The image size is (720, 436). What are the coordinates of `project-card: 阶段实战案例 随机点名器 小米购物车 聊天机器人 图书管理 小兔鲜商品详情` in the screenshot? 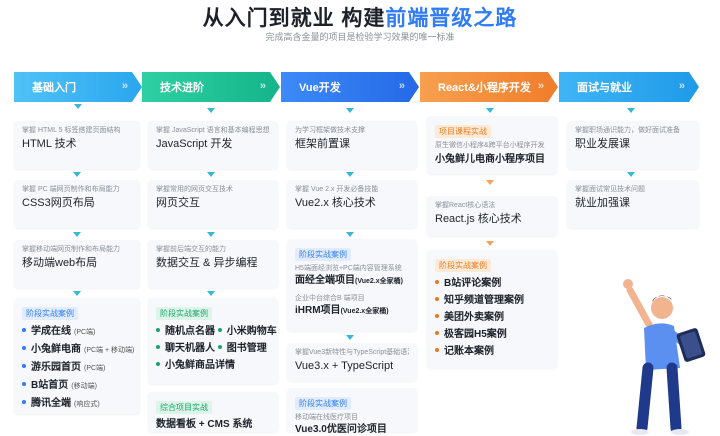 It's located at (213, 341).